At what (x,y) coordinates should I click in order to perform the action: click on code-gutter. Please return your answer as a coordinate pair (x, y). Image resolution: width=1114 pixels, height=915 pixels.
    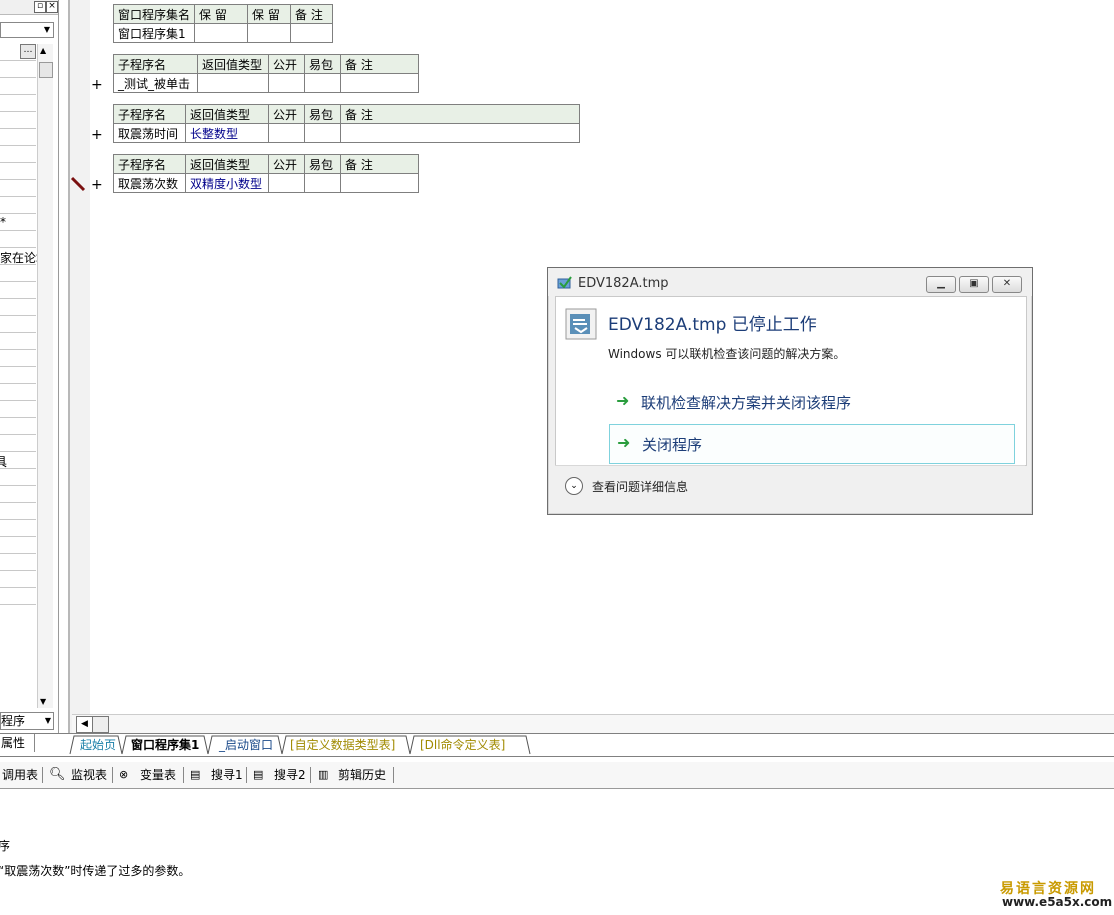
    Looking at the image, I should click on (79, 366).